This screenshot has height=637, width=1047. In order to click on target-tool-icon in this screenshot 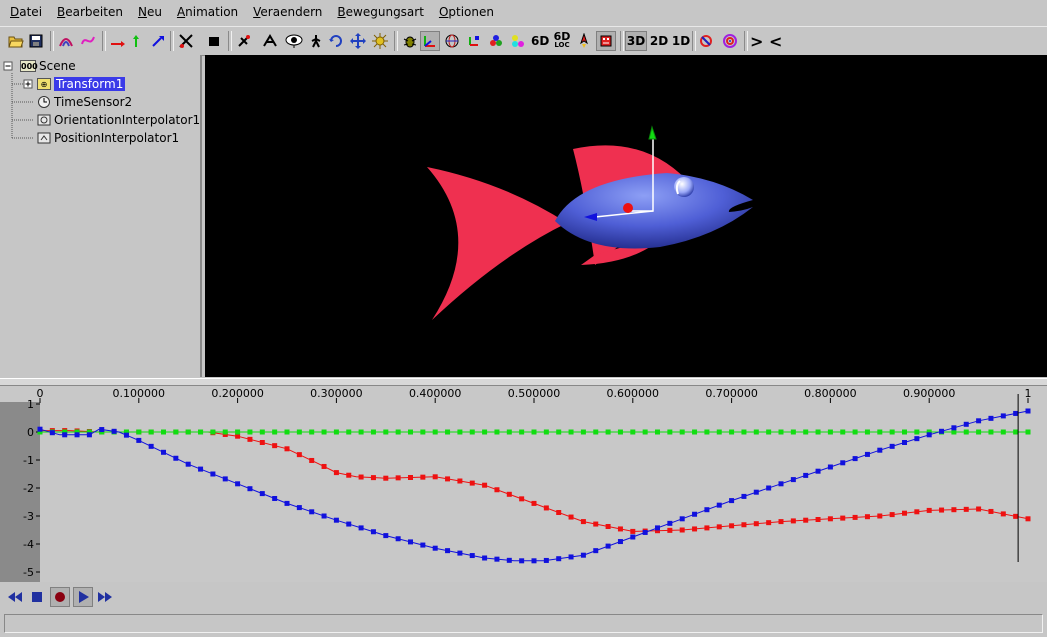, I will do `click(730, 41)`.